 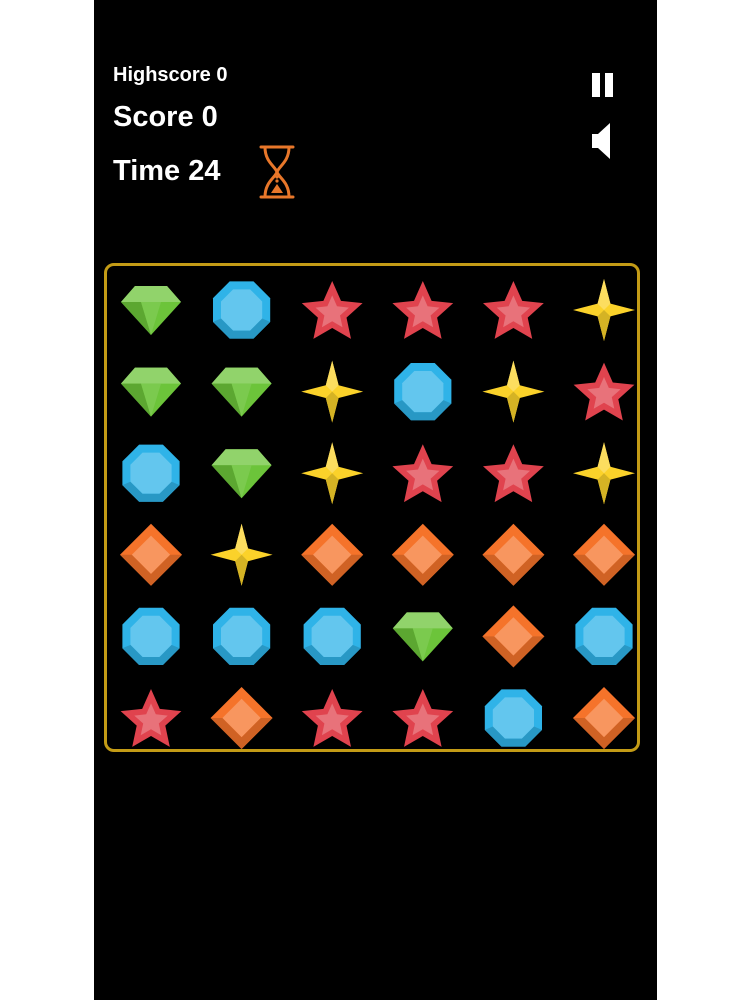 What do you see at coordinates (604, 718) in the screenshot?
I see `gem-orange-r6c6` at bounding box center [604, 718].